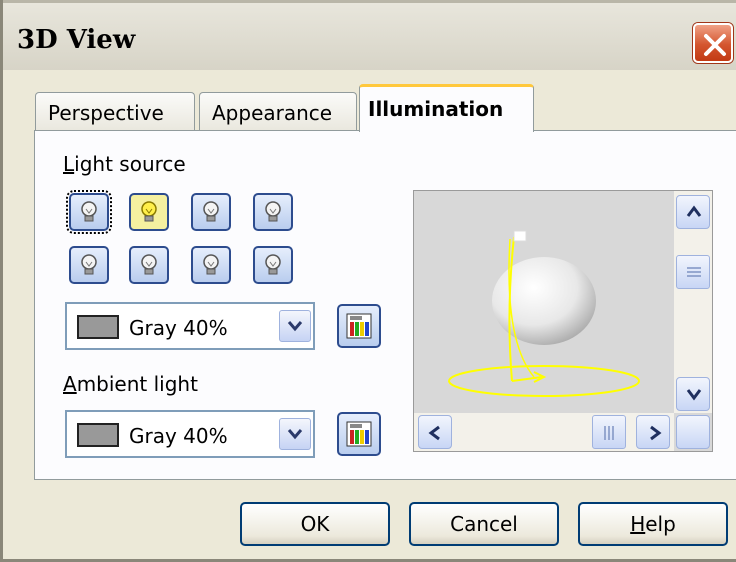  I want to click on vertical-scrollbar, so click(693, 302).